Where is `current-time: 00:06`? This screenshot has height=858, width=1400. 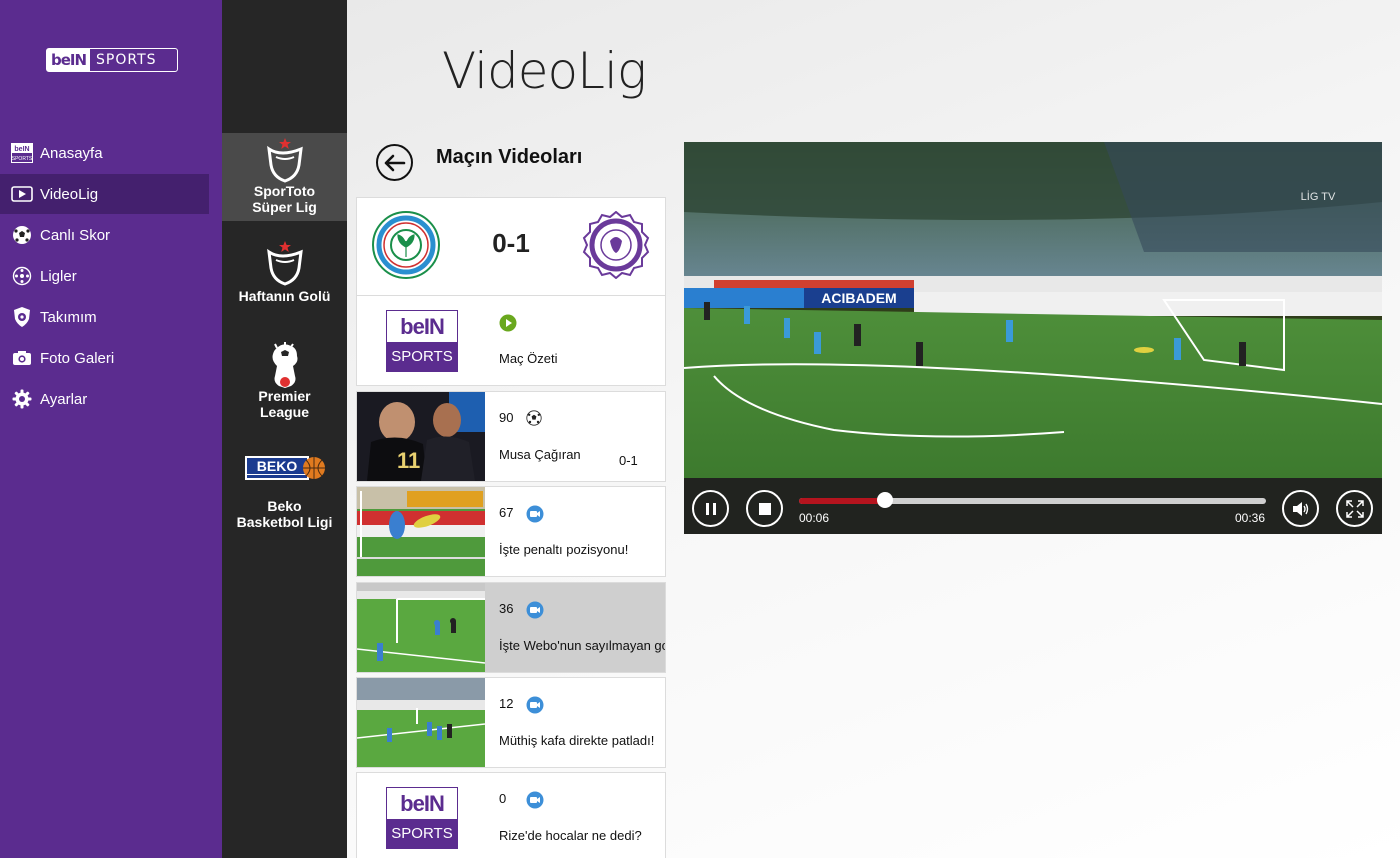 current-time: 00:06 is located at coordinates (814, 518).